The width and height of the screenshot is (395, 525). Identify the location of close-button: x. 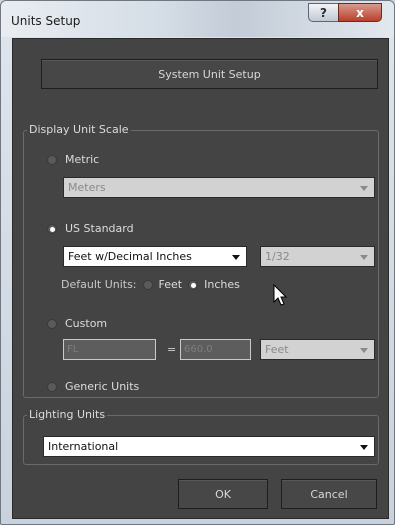
(360, 12).